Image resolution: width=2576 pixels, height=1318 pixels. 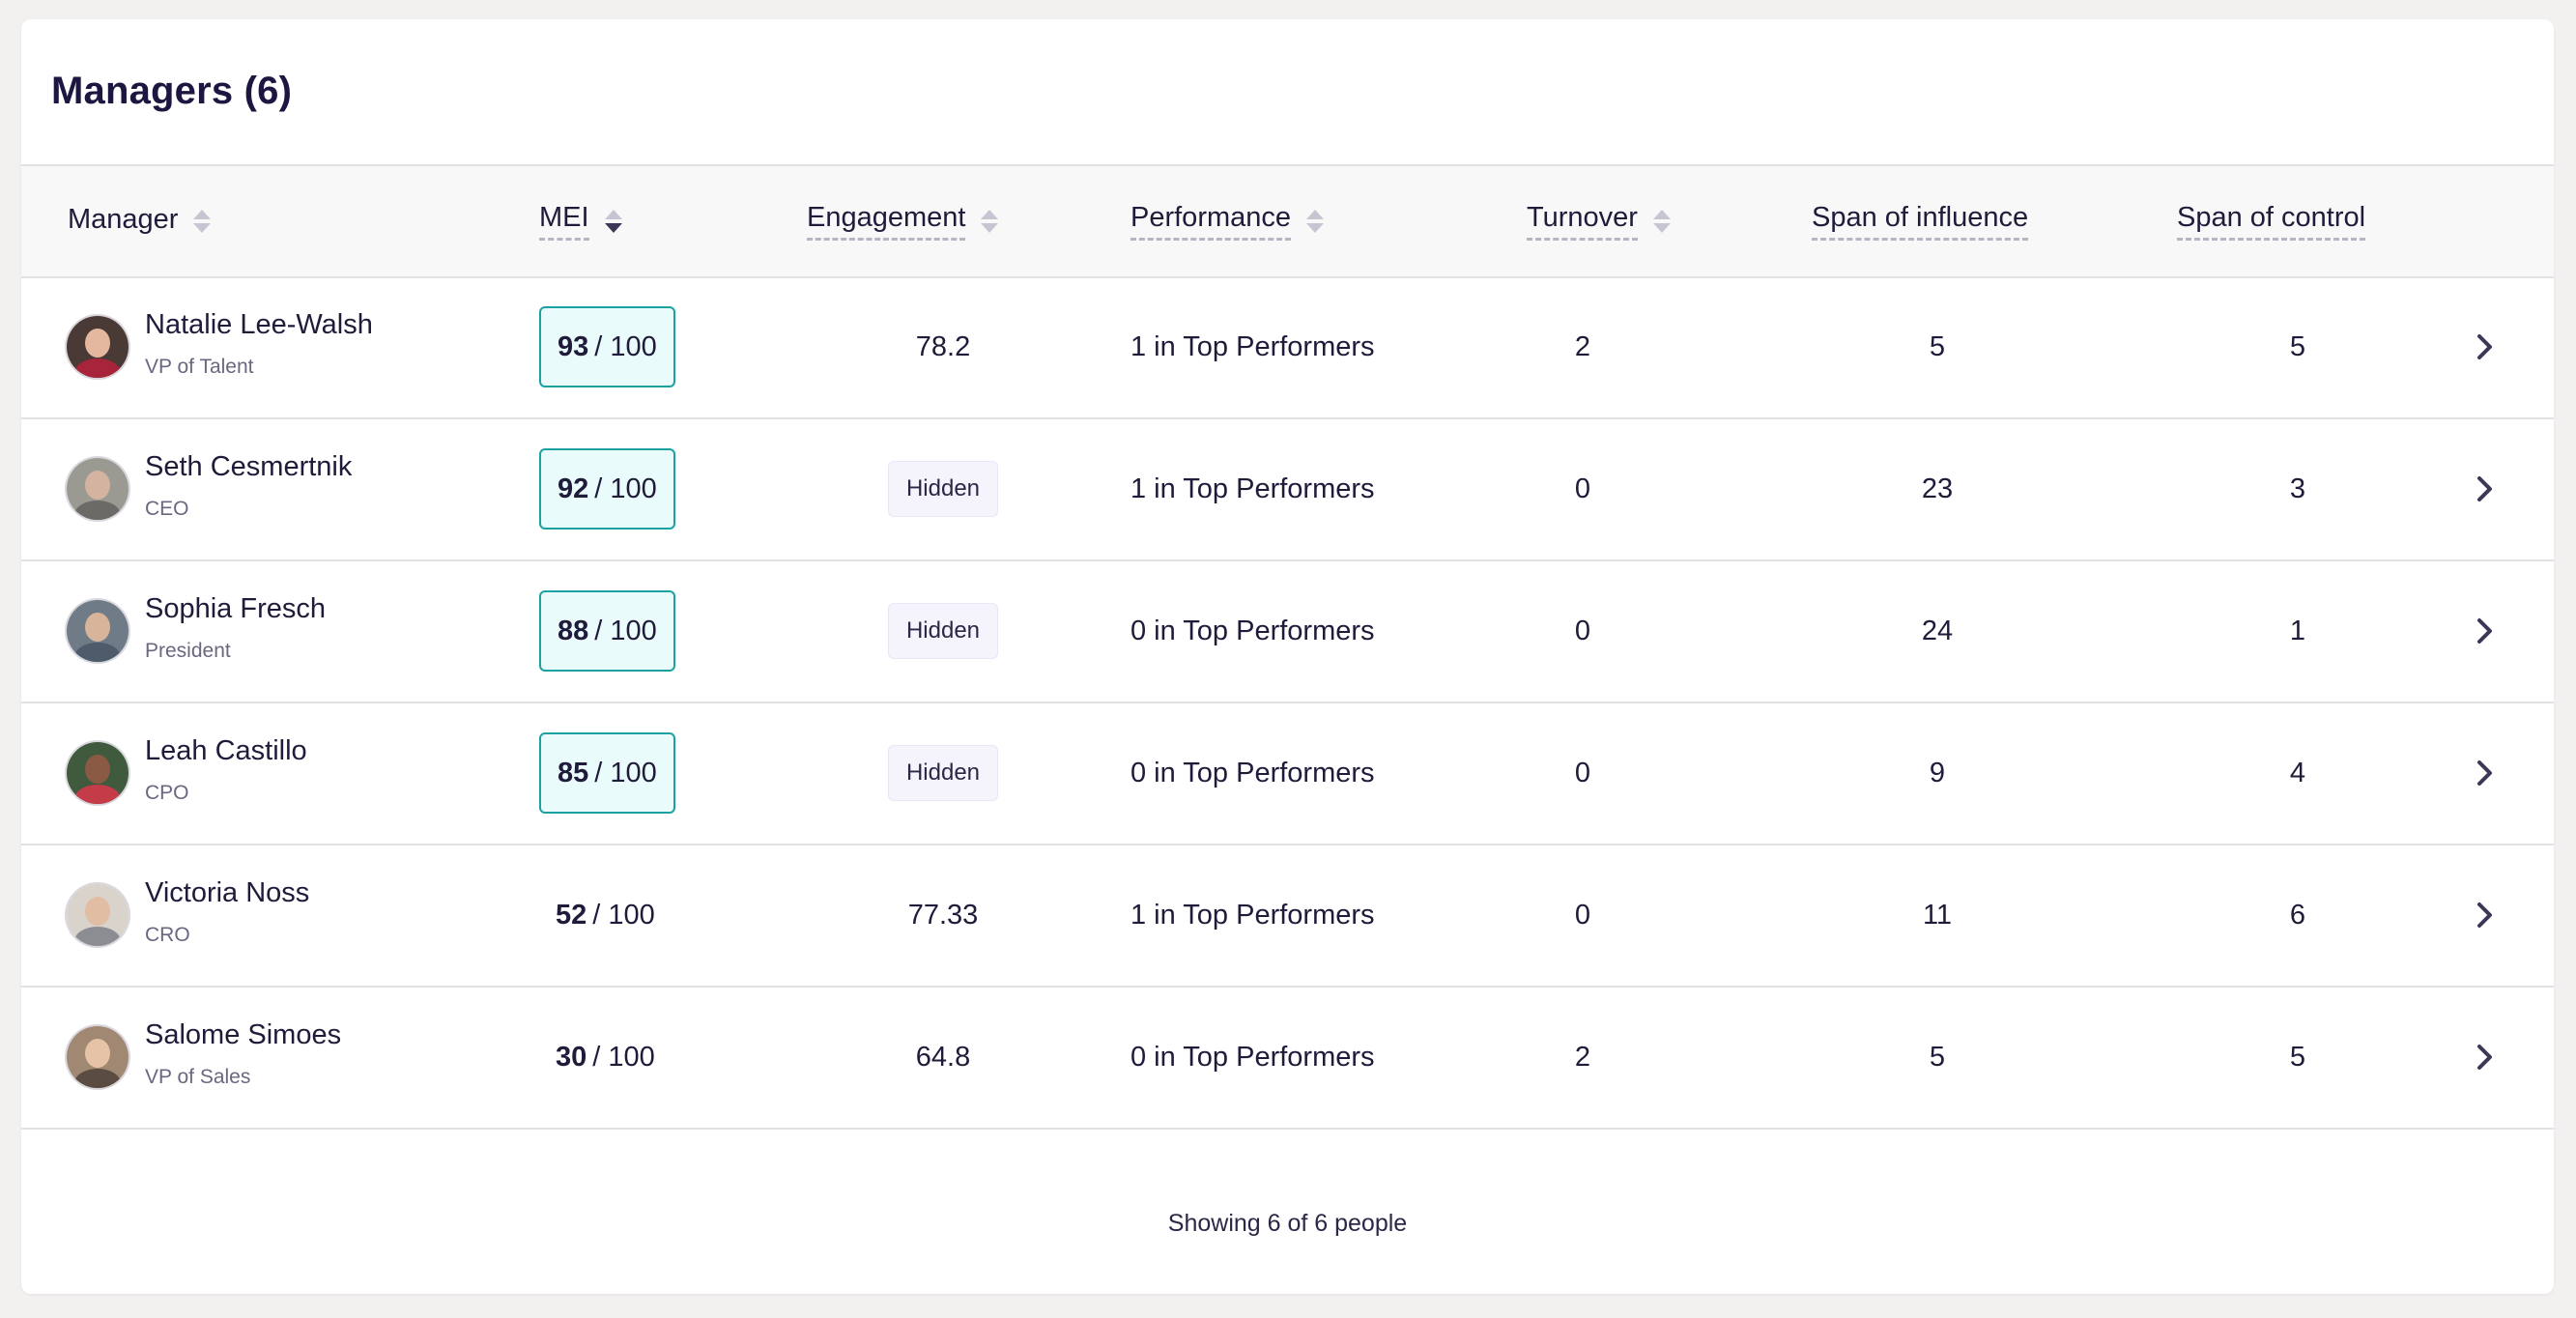 I want to click on mei-cell: 88/ 100, so click(x=607, y=631).